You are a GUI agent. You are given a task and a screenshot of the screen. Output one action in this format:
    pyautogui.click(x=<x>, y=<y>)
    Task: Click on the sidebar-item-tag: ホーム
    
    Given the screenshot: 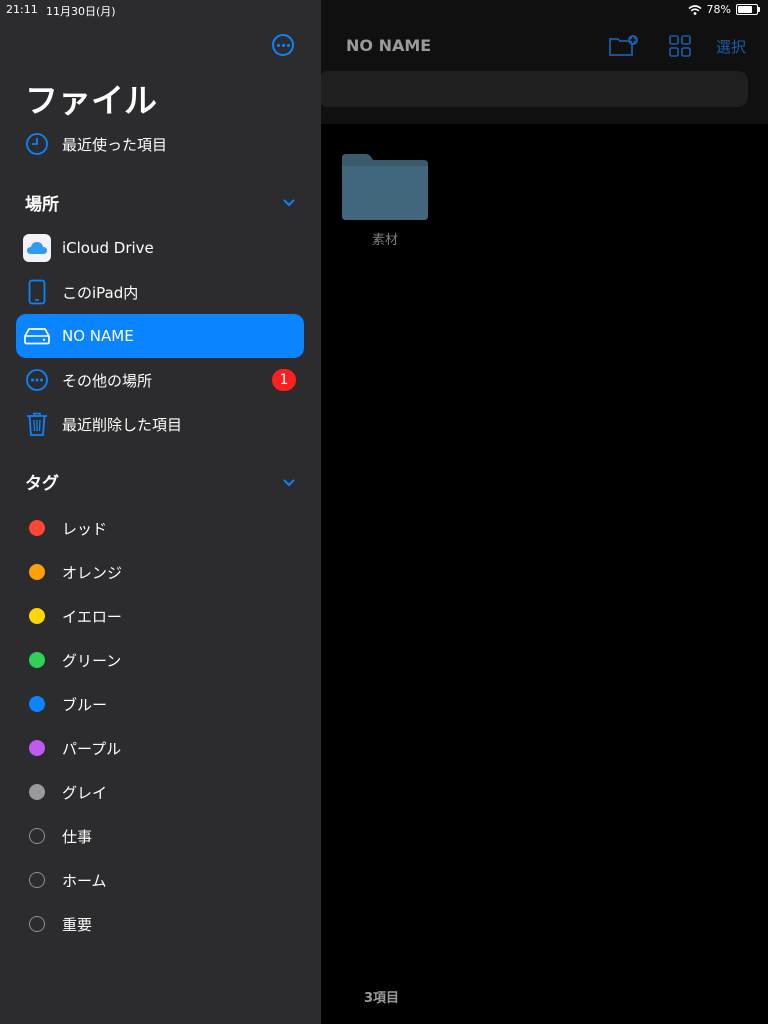 What is the action you would take?
    pyautogui.click(x=160, y=880)
    